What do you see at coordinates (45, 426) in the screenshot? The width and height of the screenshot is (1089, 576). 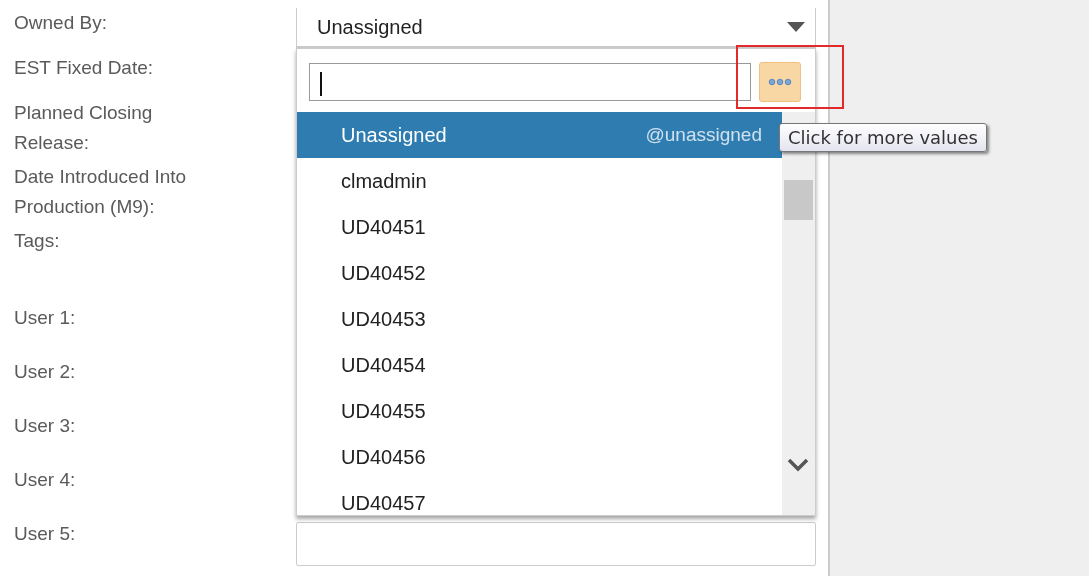 I see `field-label: User 3:` at bounding box center [45, 426].